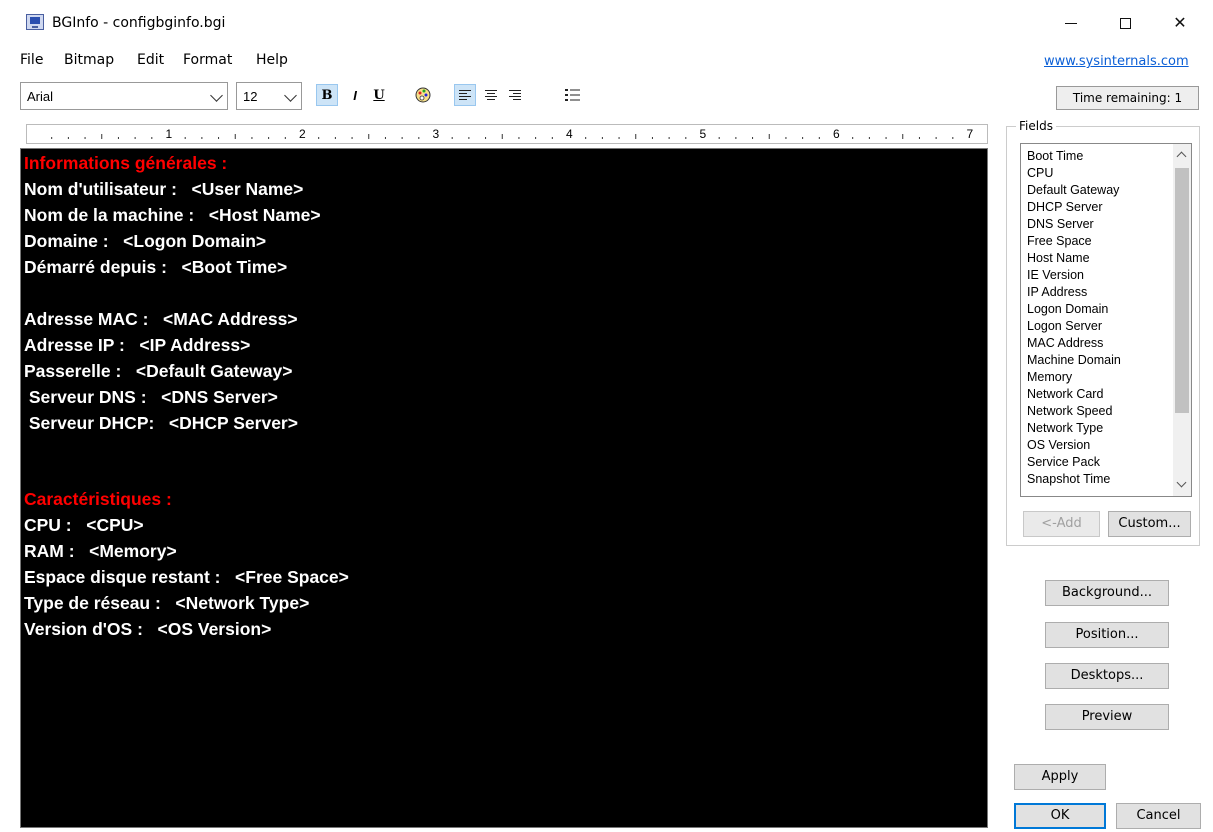  I want to click on close-icon: ✕, so click(1180, 23).